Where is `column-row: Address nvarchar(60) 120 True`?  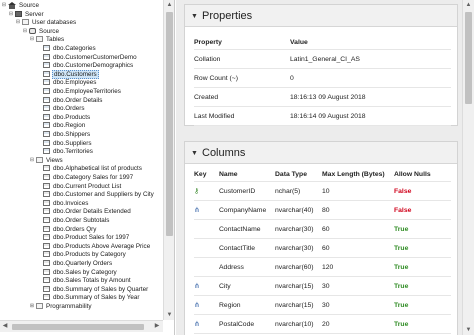 column-row: Address nvarchar(60) 120 True is located at coordinates (322, 267).